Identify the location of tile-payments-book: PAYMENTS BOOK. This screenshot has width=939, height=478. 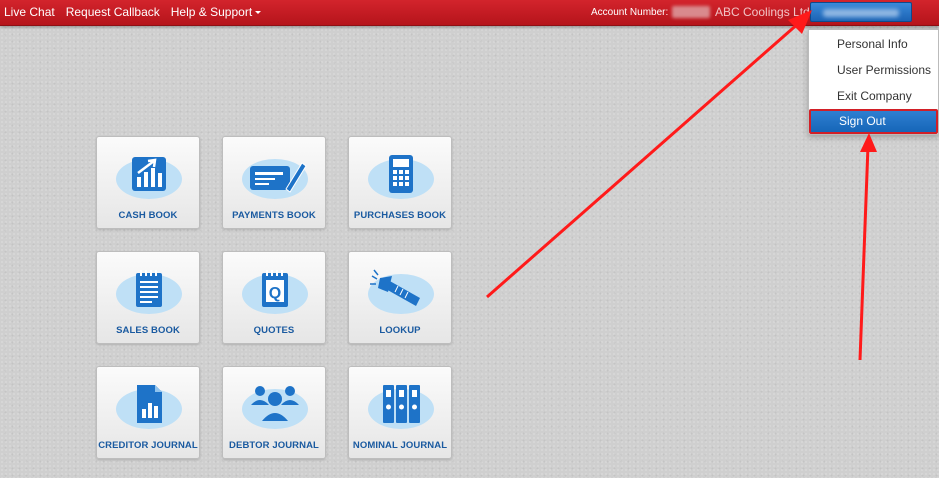
(274, 182).